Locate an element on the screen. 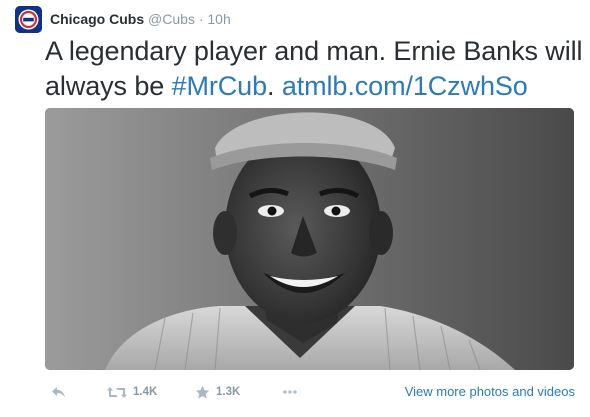 Image resolution: width=590 pixels, height=417 pixels. author-name: Chicago Cubs is located at coordinates (97, 19).